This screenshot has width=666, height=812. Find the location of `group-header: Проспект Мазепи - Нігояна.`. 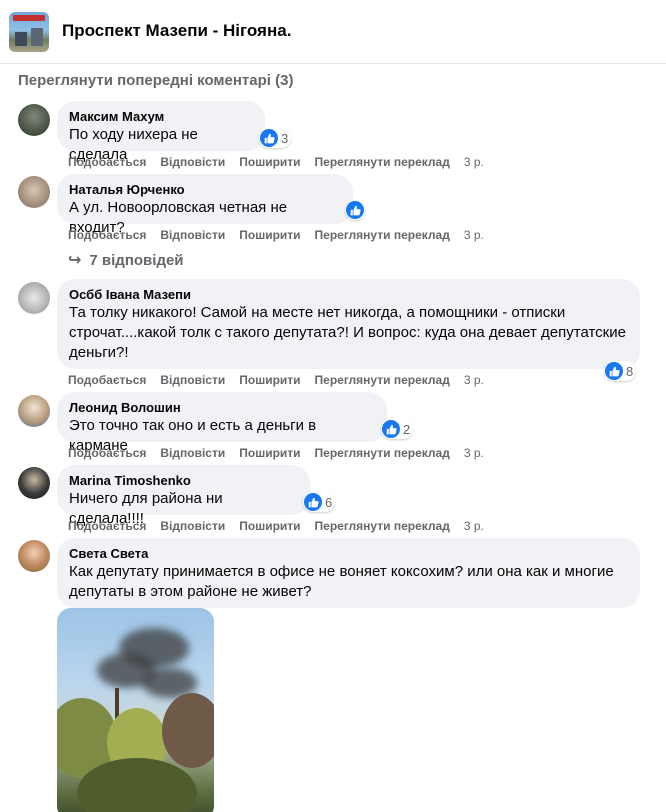

group-header: Проспект Мазепи - Нігояна. is located at coordinates (333, 32).